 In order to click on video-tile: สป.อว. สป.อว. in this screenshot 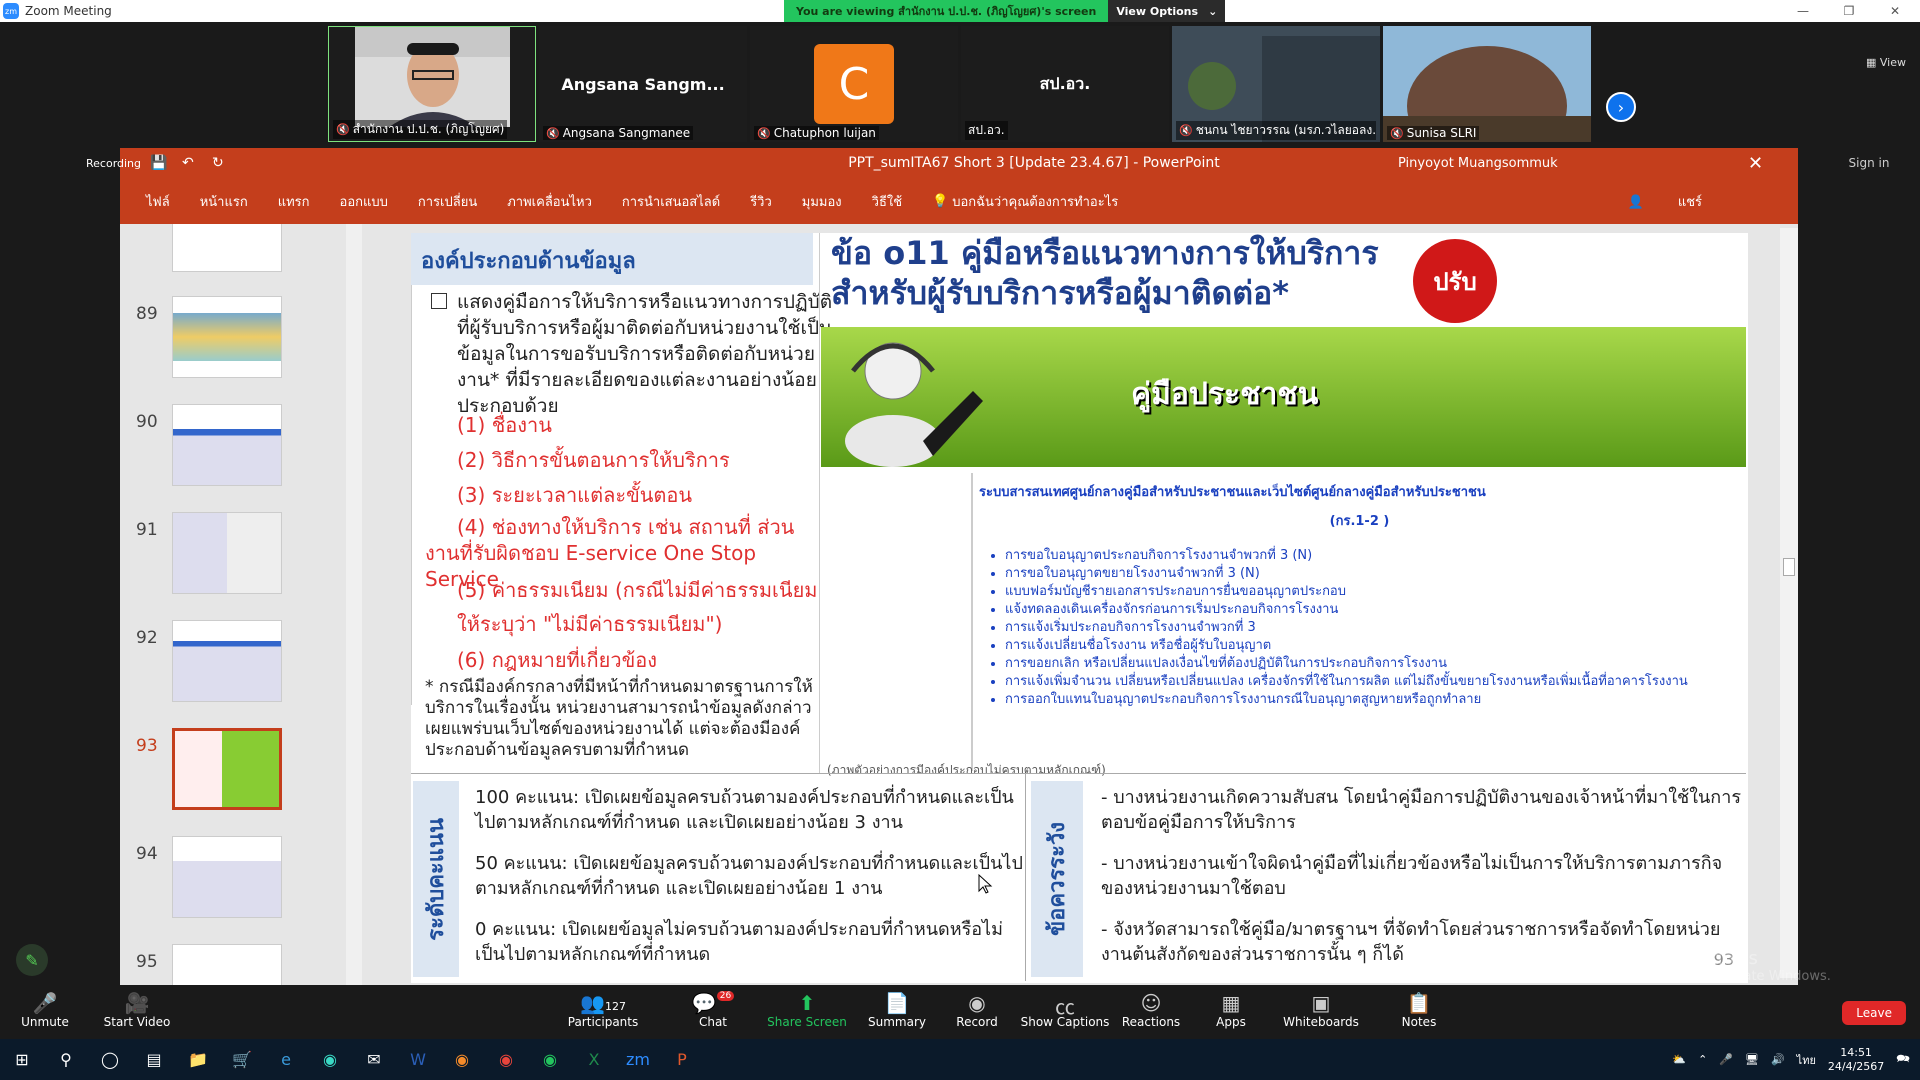, I will do `click(1065, 84)`.